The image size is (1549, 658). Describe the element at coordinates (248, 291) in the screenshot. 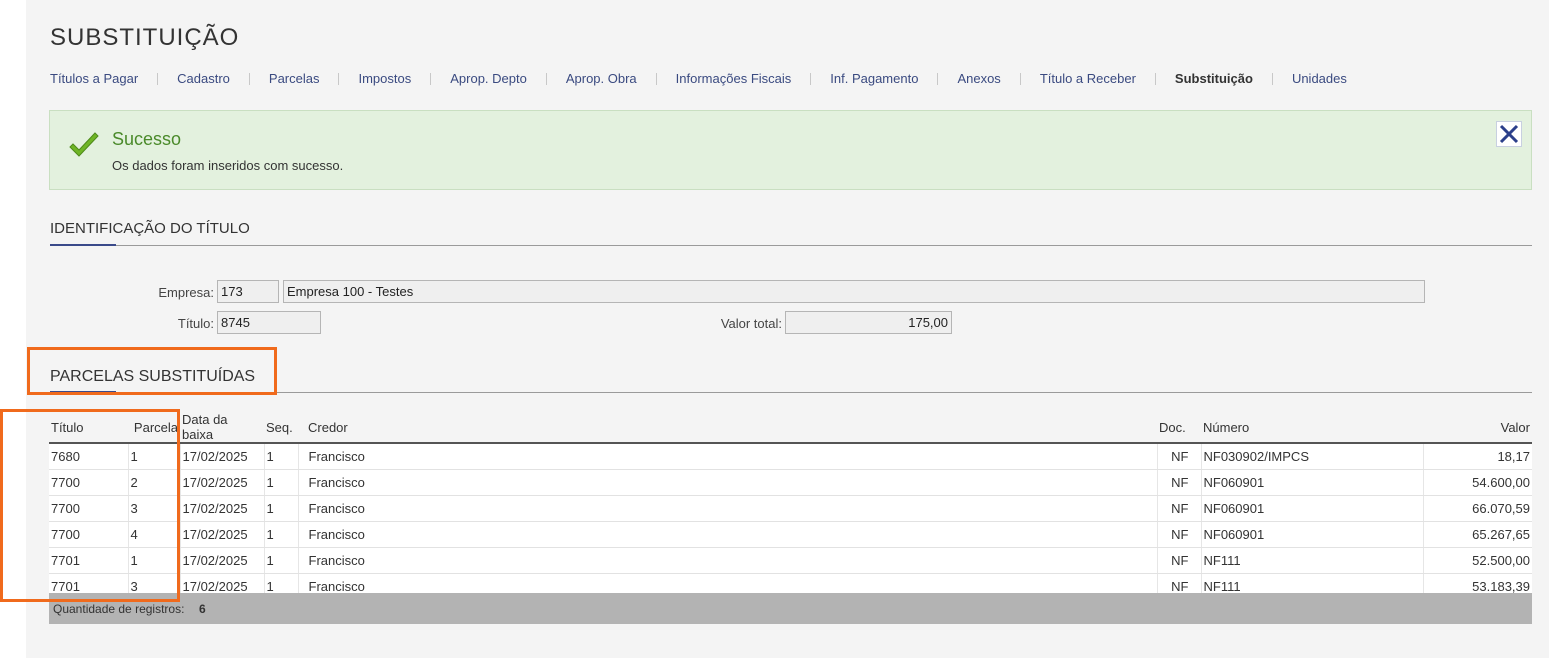

I see `empresa-code-field` at that location.